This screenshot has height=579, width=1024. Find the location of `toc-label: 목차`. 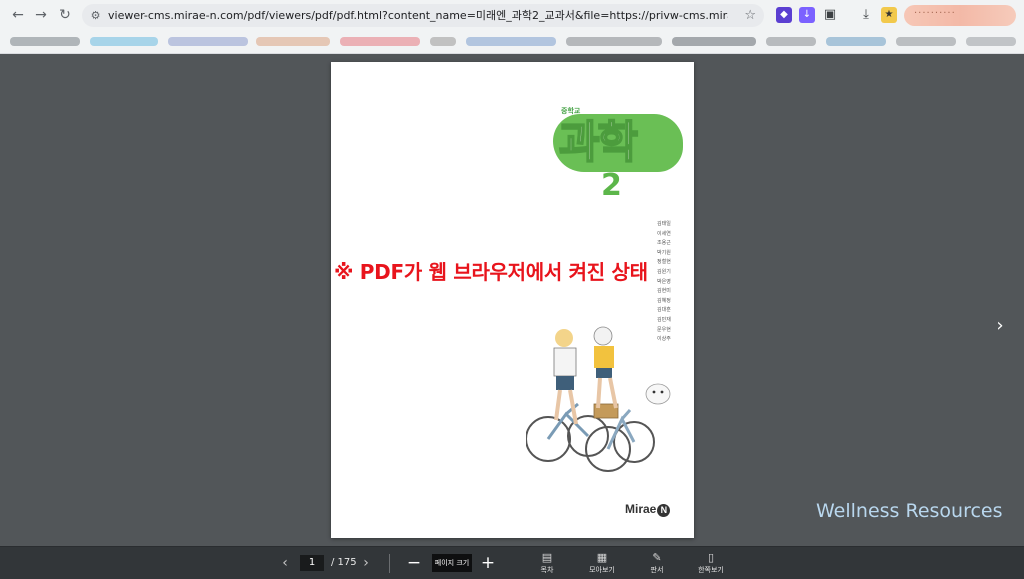

toc-label: 목차 is located at coordinates (547, 570).